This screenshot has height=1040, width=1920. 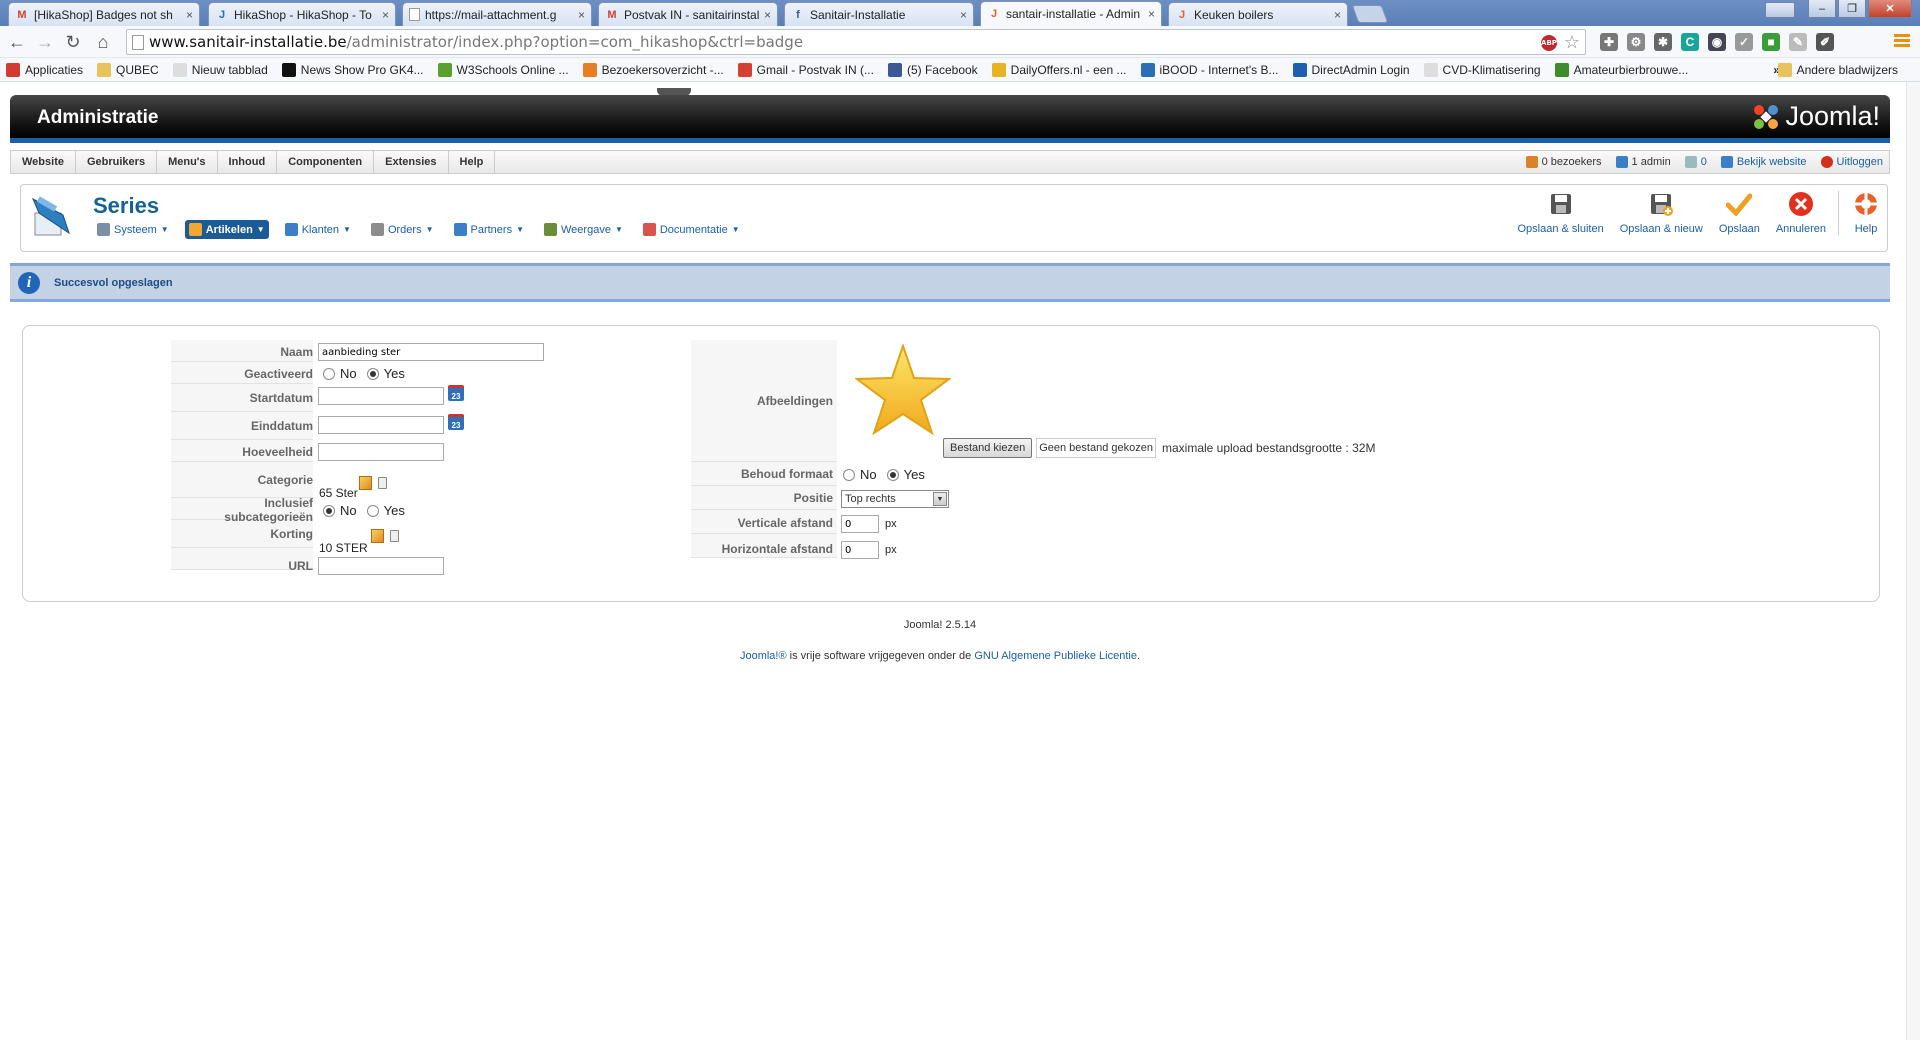 What do you see at coordinates (1771, 42) in the screenshot?
I see `colorful-icon: ■` at bounding box center [1771, 42].